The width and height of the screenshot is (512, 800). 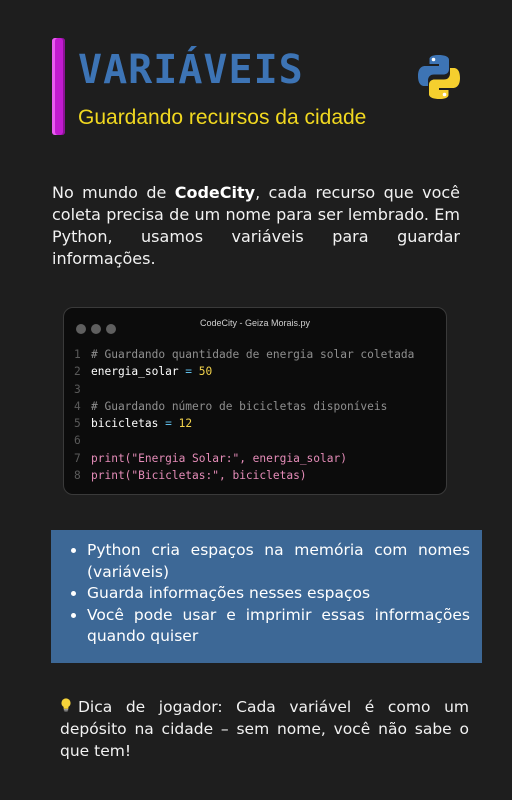 I want to click on line-number: 6, so click(x=77, y=441).